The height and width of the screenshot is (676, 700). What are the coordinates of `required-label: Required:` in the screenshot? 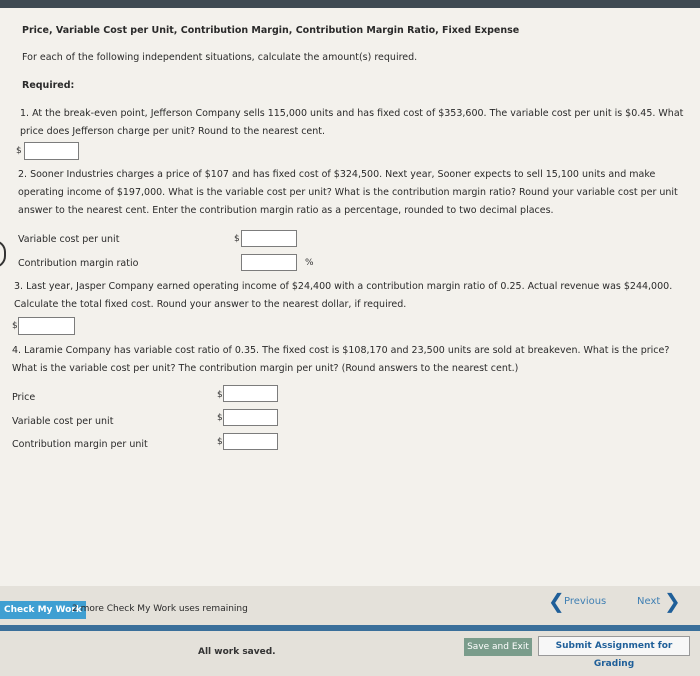 It's located at (48, 85).